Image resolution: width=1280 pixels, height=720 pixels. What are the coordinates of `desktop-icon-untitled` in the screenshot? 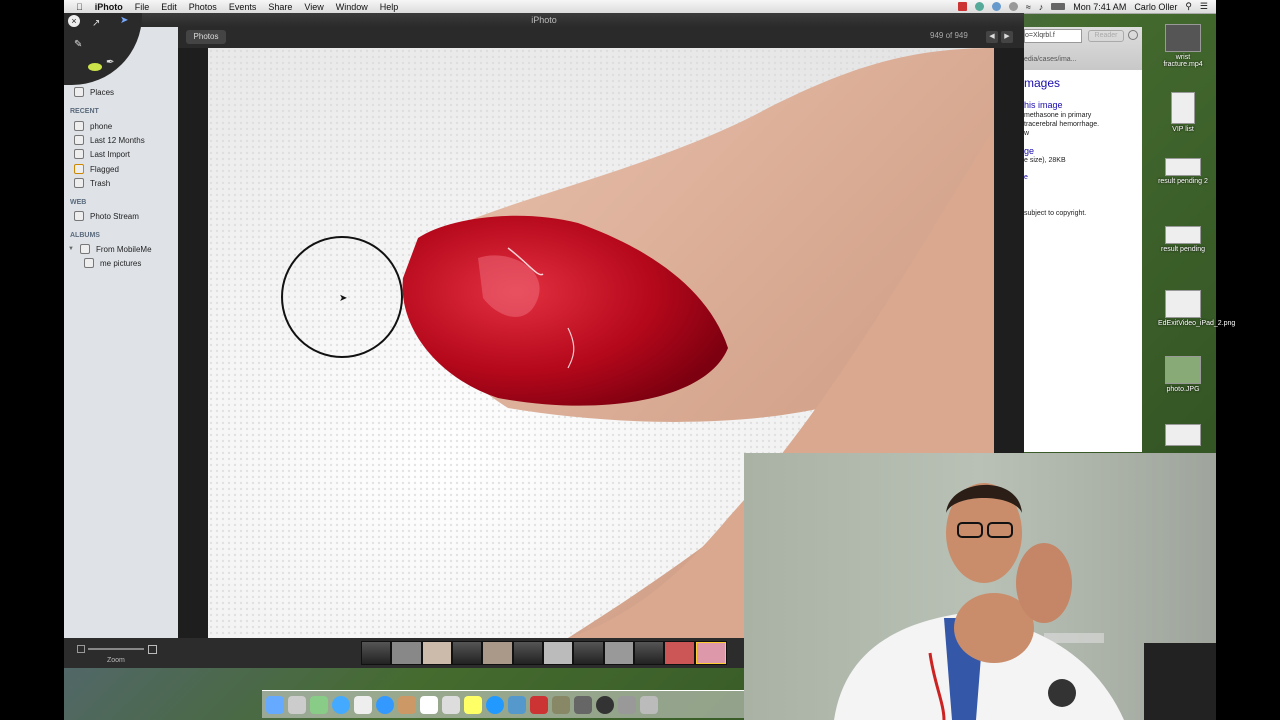 It's located at (1183, 436).